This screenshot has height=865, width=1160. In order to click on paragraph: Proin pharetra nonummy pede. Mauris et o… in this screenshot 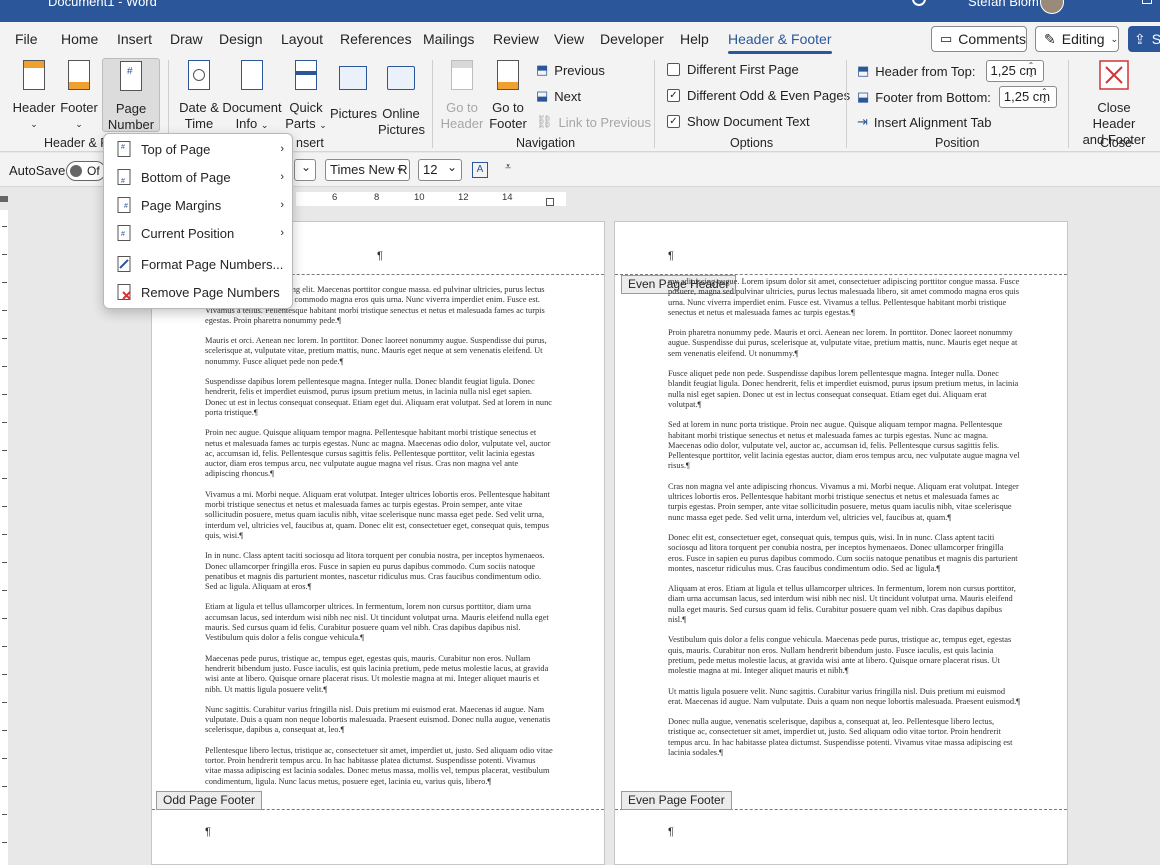, I will do `click(843, 343)`.